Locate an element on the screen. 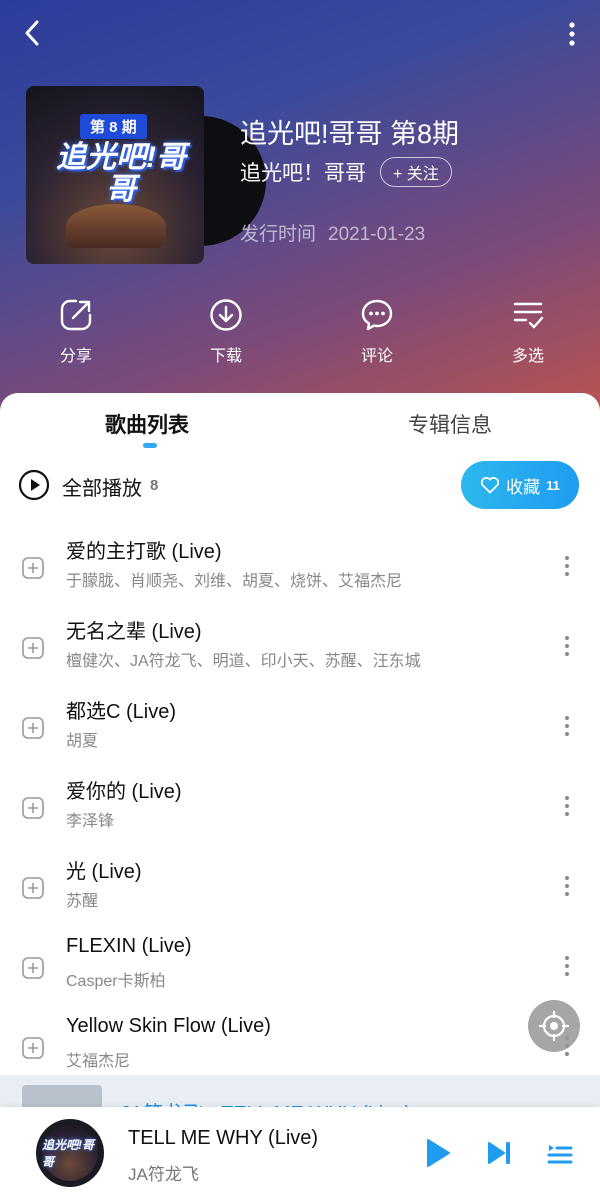  album-cover-art: 第 8 期 追光吧!哥哥 is located at coordinates (115, 175).